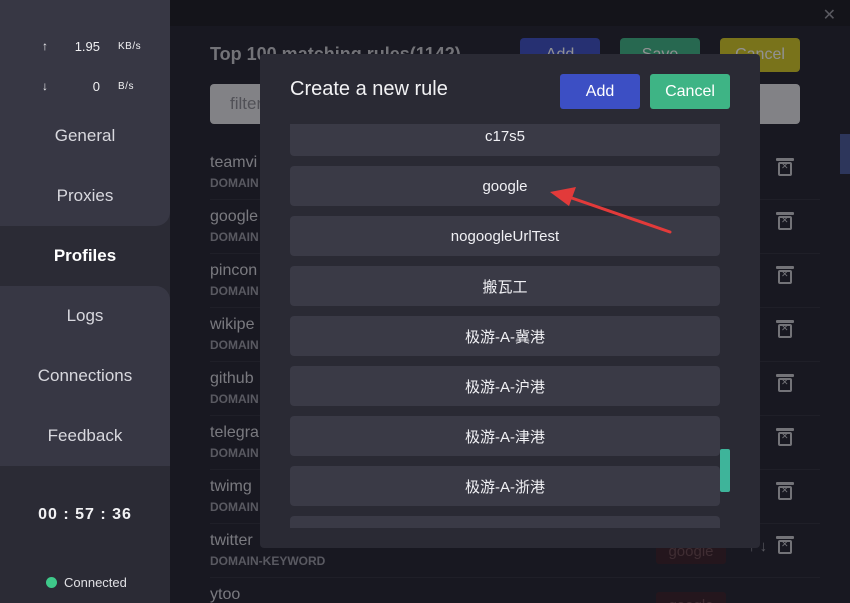 The height and width of the screenshot is (603, 850). Describe the element at coordinates (130, 46) in the screenshot. I see `upload-speed-unit: KB/s` at that location.